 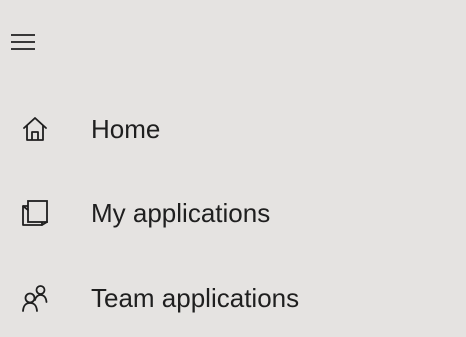 I want to click on home-icon, so click(x=35, y=129).